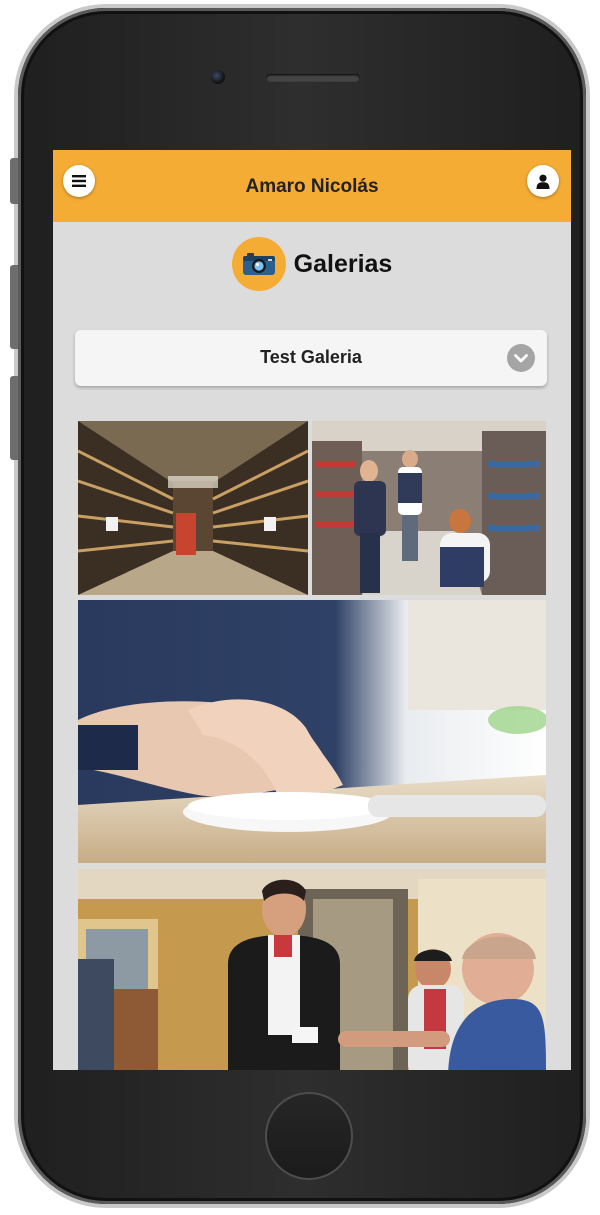 Image resolution: width=600 pixels, height=1215 pixels. Describe the element at coordinates (14, 307) in the screenshot. I see `phone-volume-up` at that location.